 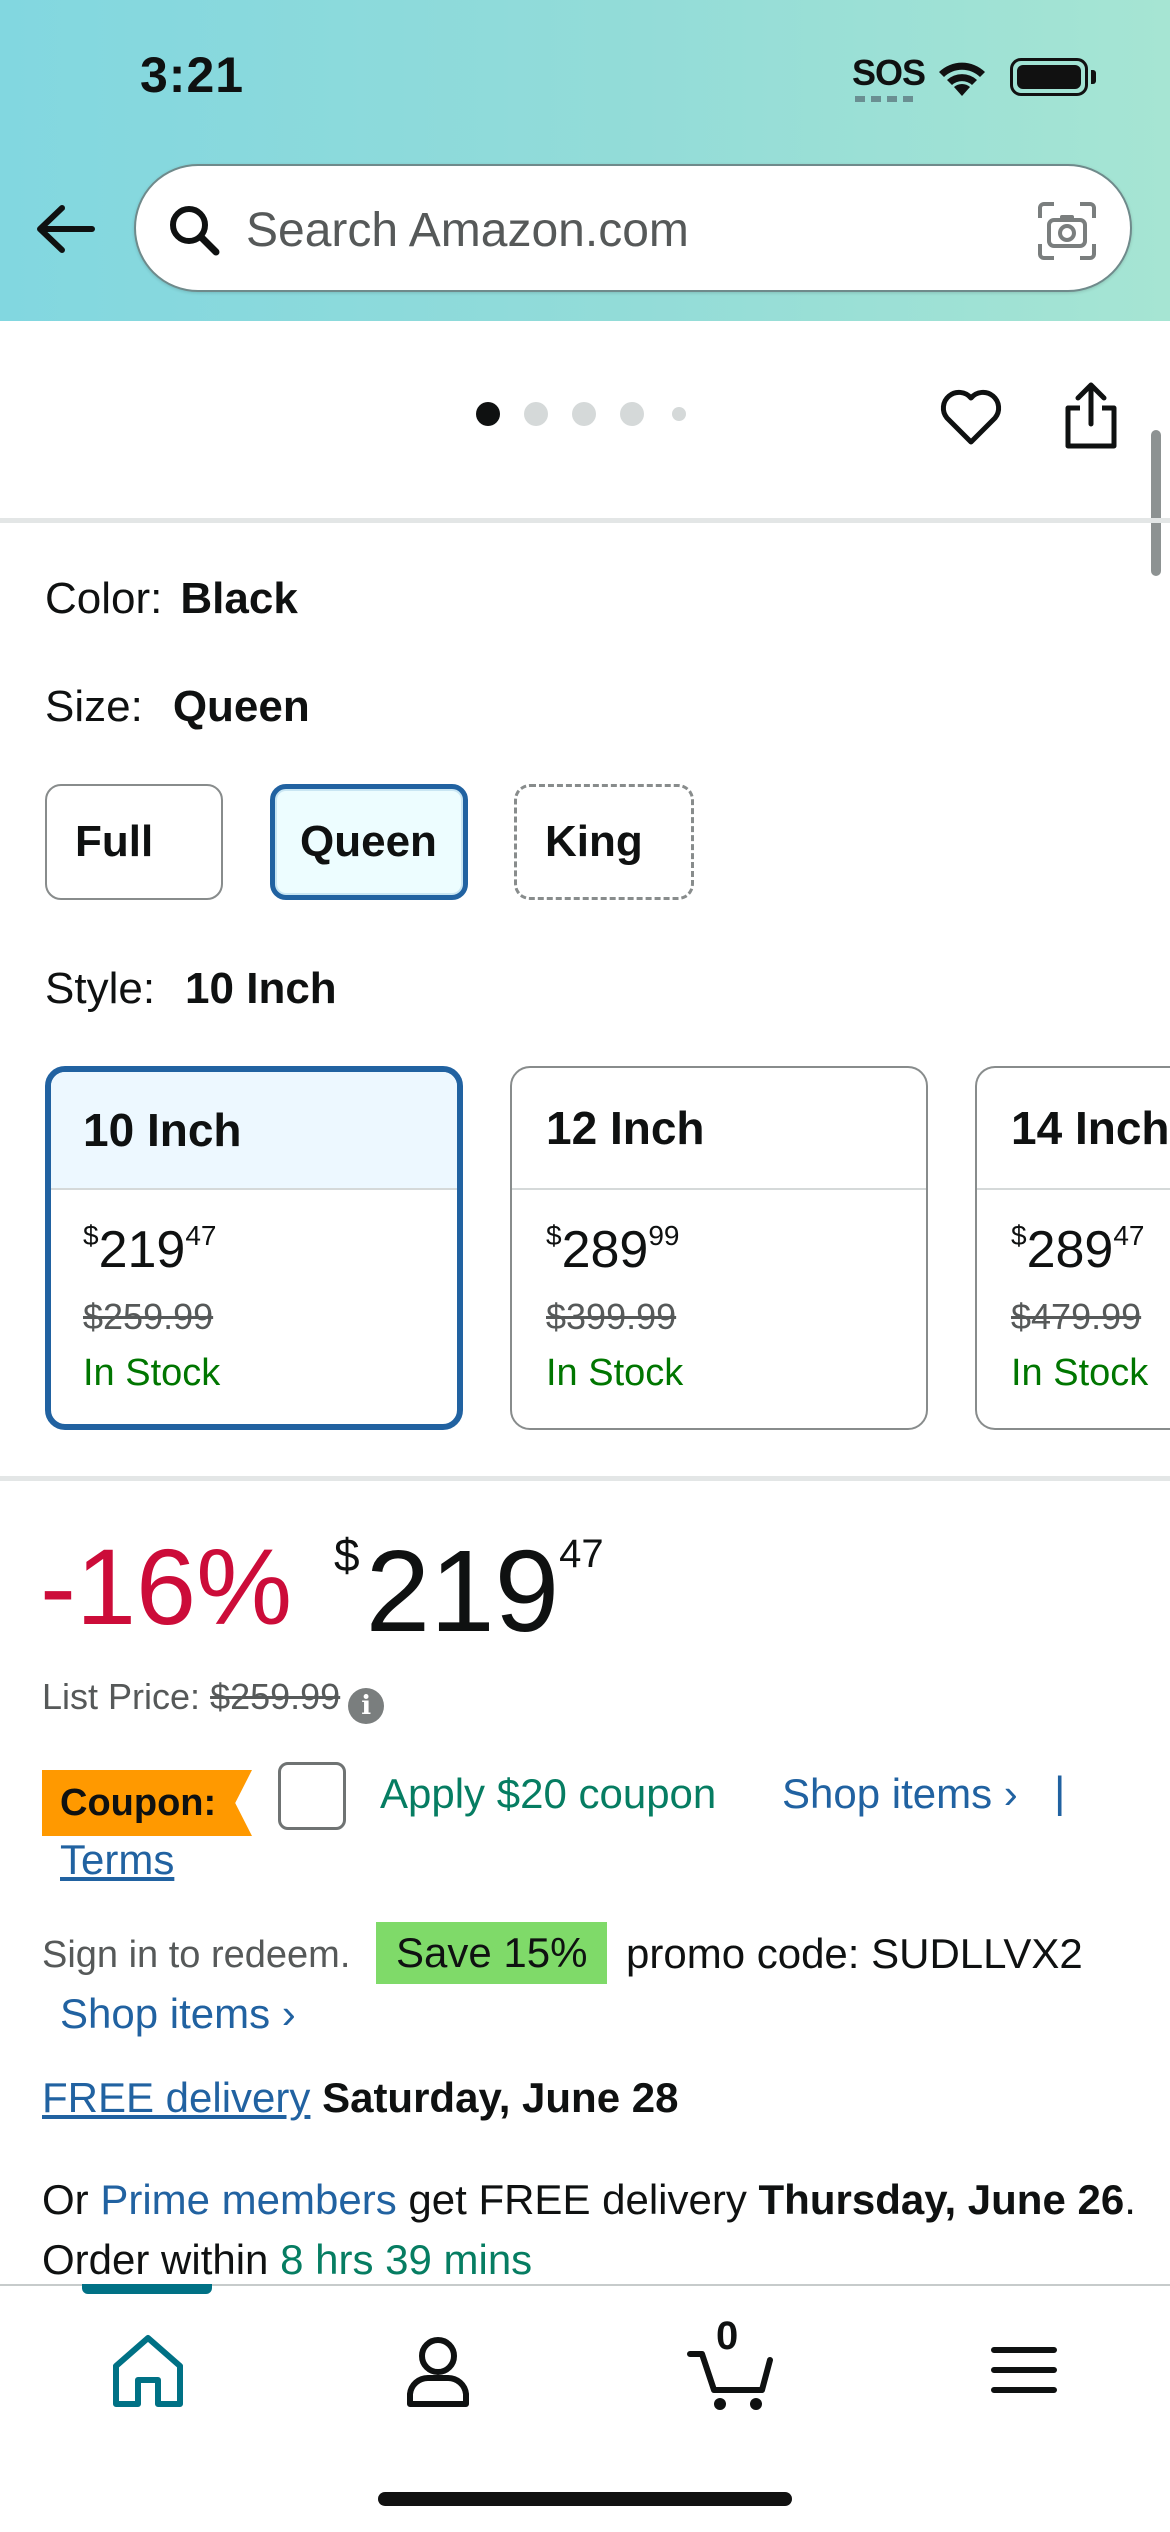 What do you see at coordinates (275, 1696) in the screenshot?
I see `list-price-value: $259.99` at bounding box center [275, 1696].